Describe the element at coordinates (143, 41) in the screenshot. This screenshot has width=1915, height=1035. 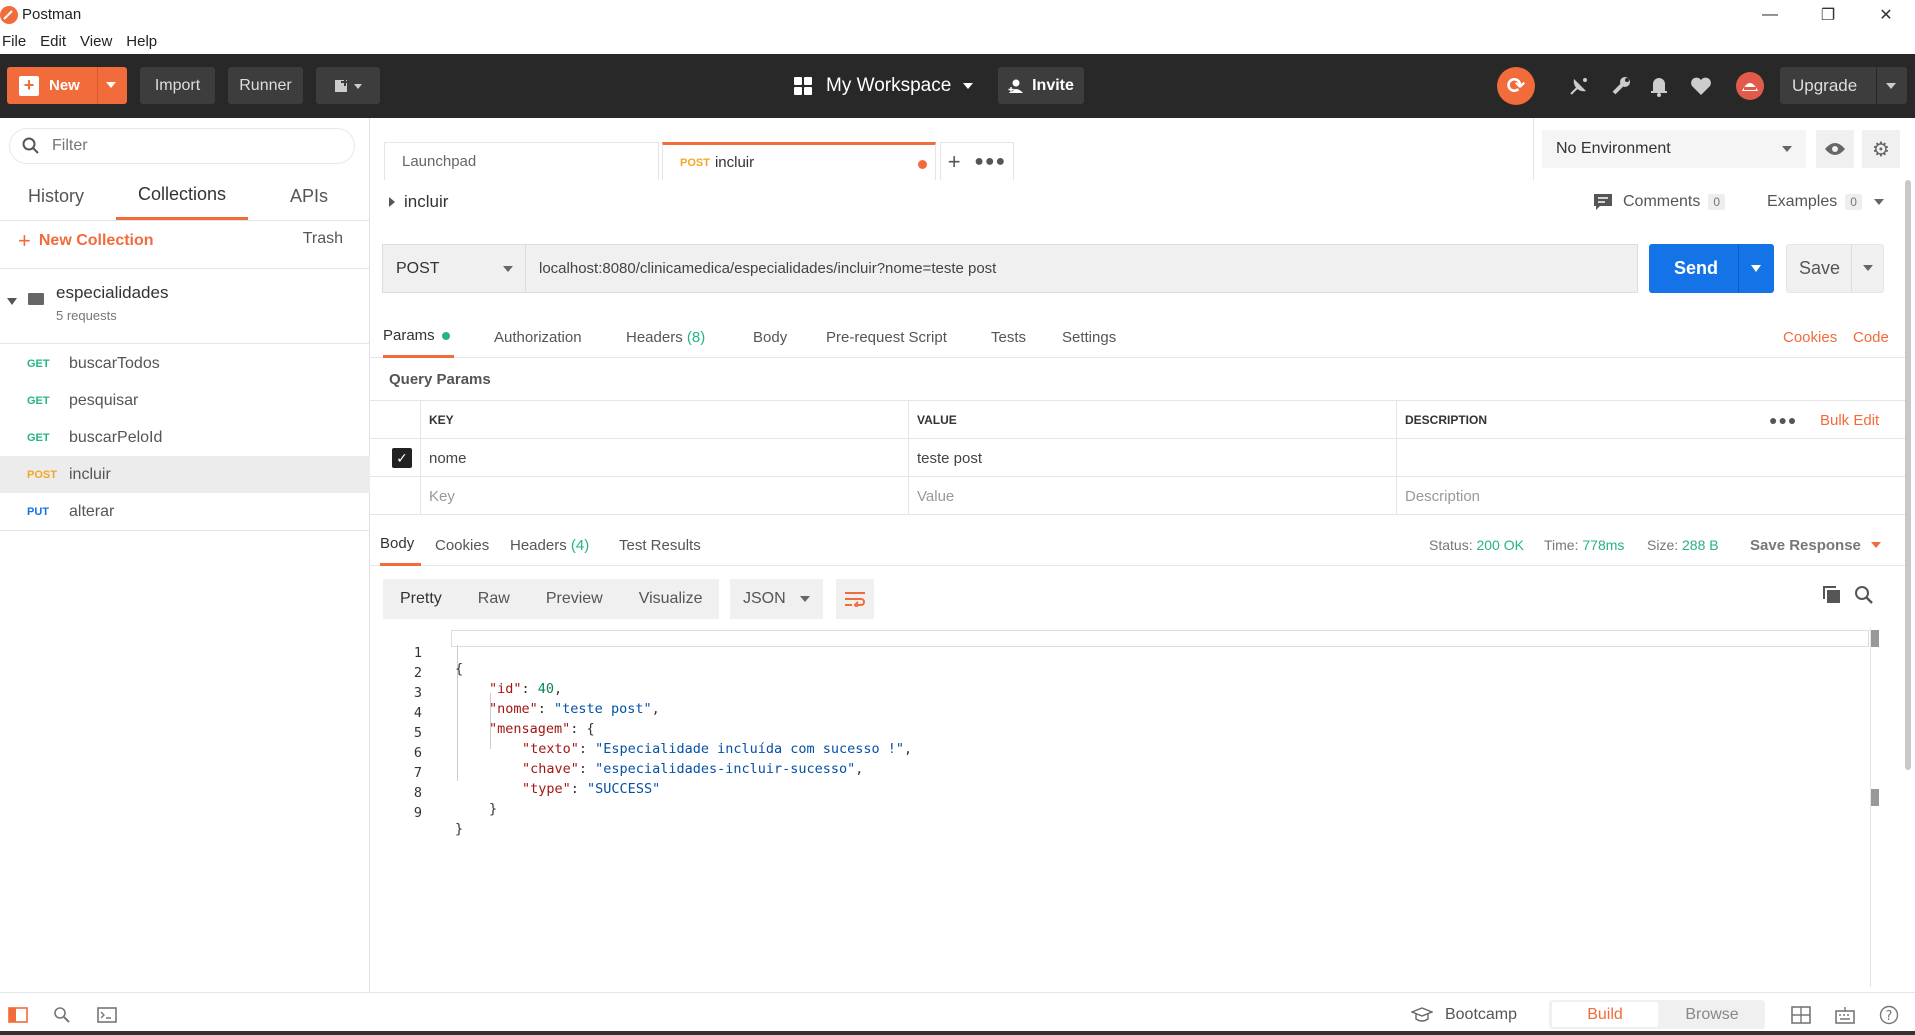
I see `menu-help: Help` at that location.